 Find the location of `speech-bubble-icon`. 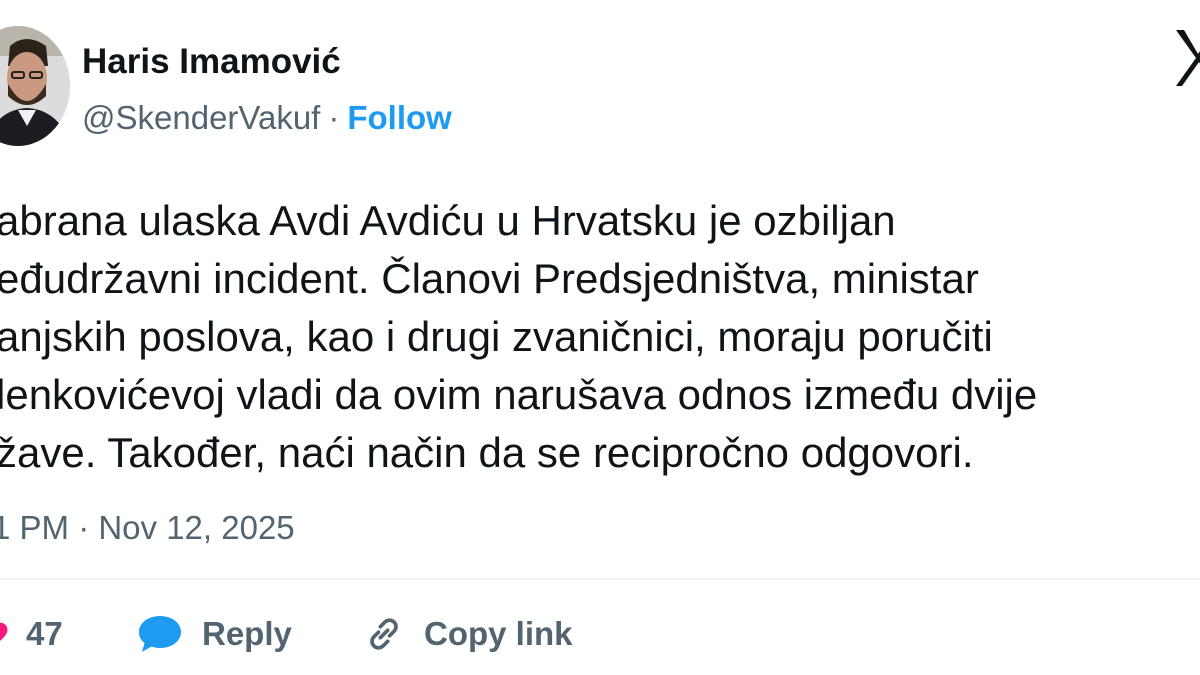

speech-bubble-icon is located at coordinates (160, 634).